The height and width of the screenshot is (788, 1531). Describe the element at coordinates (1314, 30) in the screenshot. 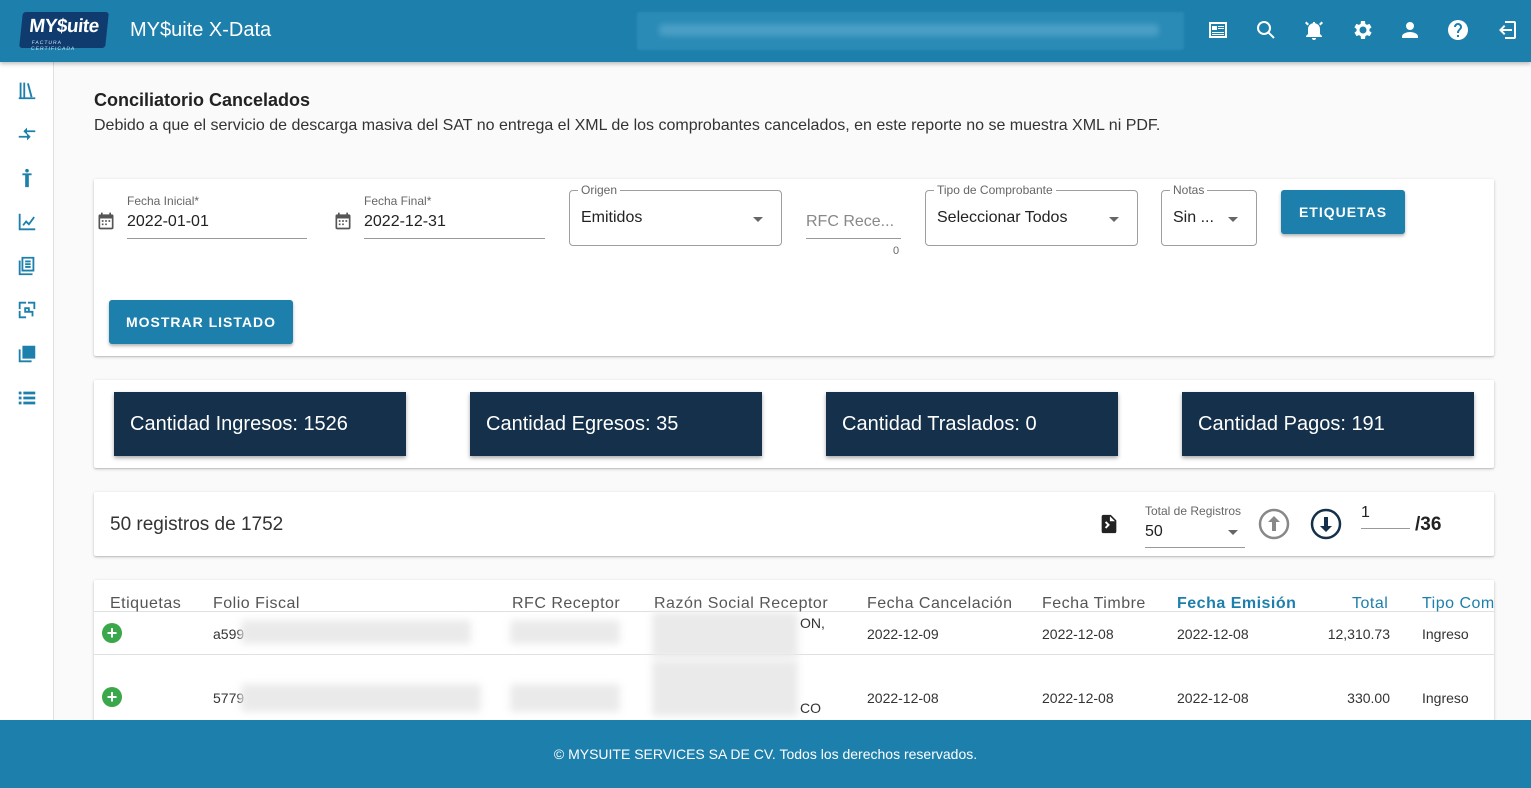

I see `alarm-bell-icon` at that location.